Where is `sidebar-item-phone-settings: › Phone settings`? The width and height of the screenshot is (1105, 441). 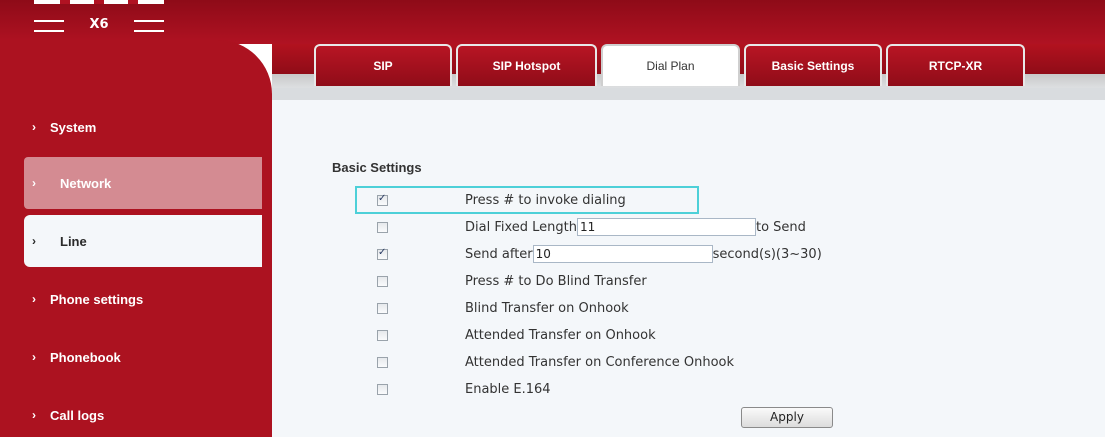 sidebar-item-phone-settings: › Phone settings is located at coordinates (143, 299).